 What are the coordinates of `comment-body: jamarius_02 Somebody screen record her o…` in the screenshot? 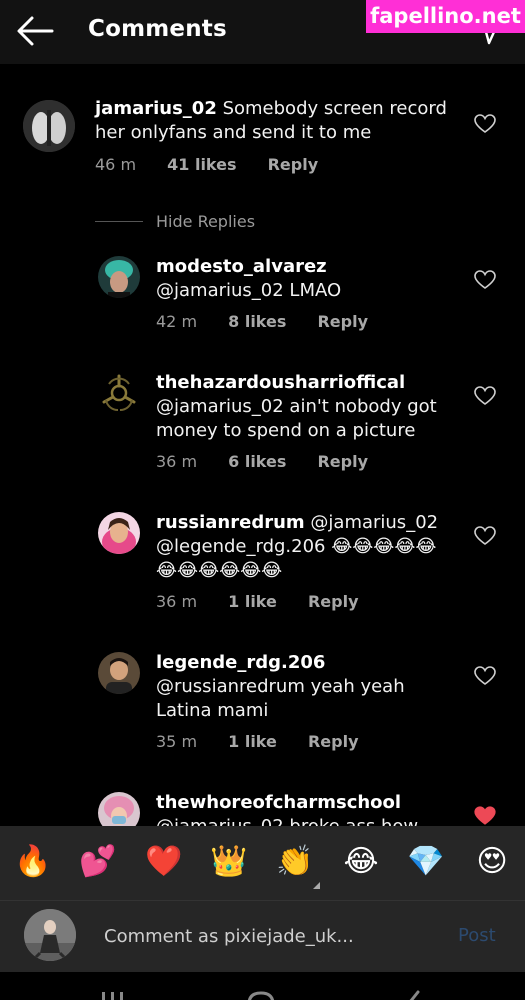 It's located at (275, 121).